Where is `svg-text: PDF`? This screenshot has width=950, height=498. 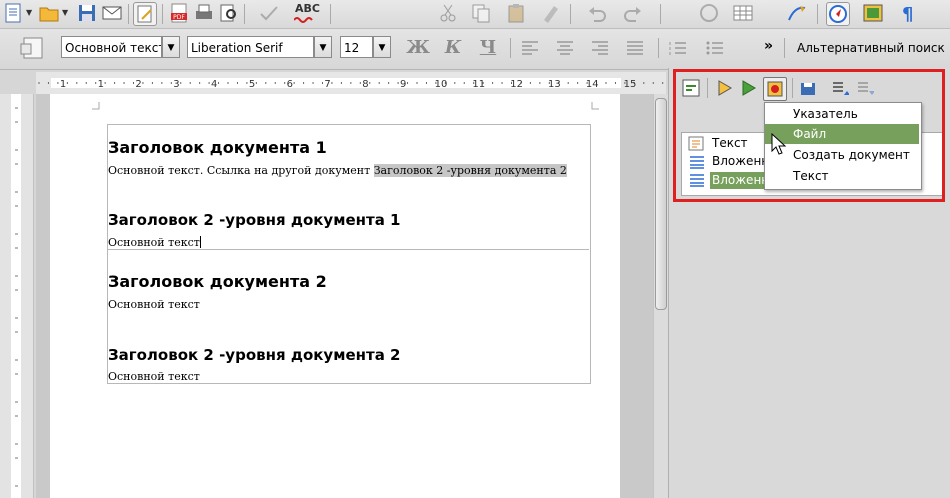 svg-text: PDF is located at coordinates (179, 17).